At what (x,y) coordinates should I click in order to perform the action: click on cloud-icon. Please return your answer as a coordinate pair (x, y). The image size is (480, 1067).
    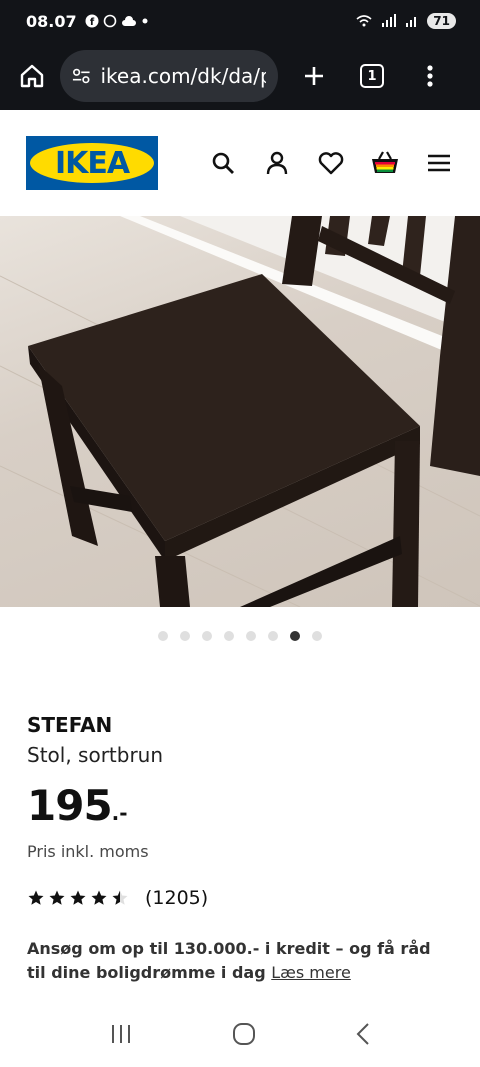
    Looking at the image, I should click on (128, 21).